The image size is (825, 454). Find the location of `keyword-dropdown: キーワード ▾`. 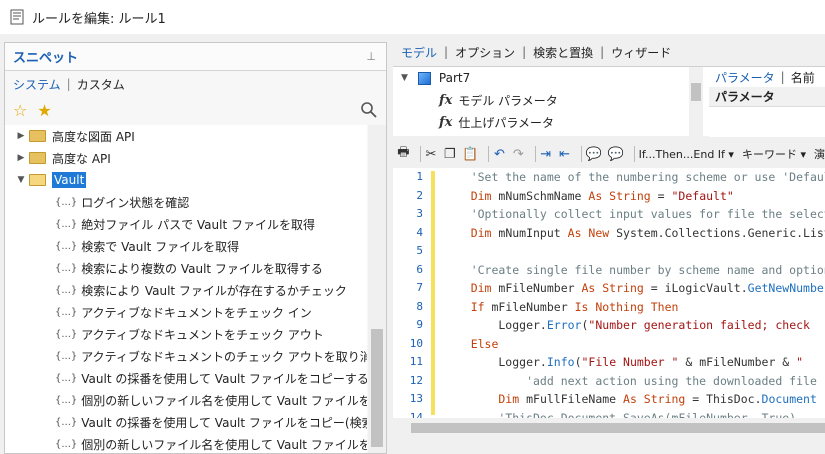

keyword-dropdown: キーワード ▾ is located at coordinates (774, 154).